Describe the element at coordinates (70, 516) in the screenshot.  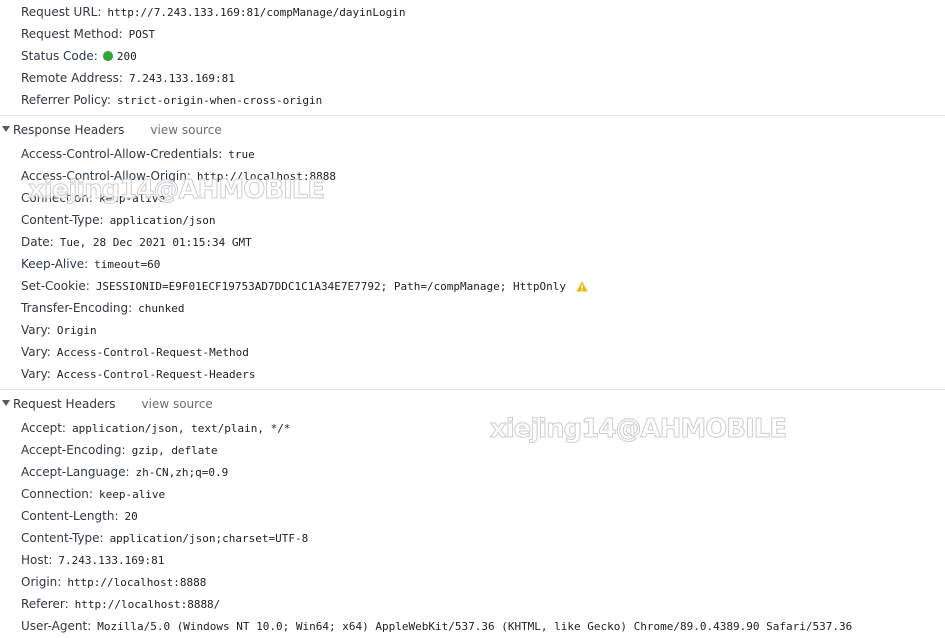
I see `header-key: Content-Length:` at that location.